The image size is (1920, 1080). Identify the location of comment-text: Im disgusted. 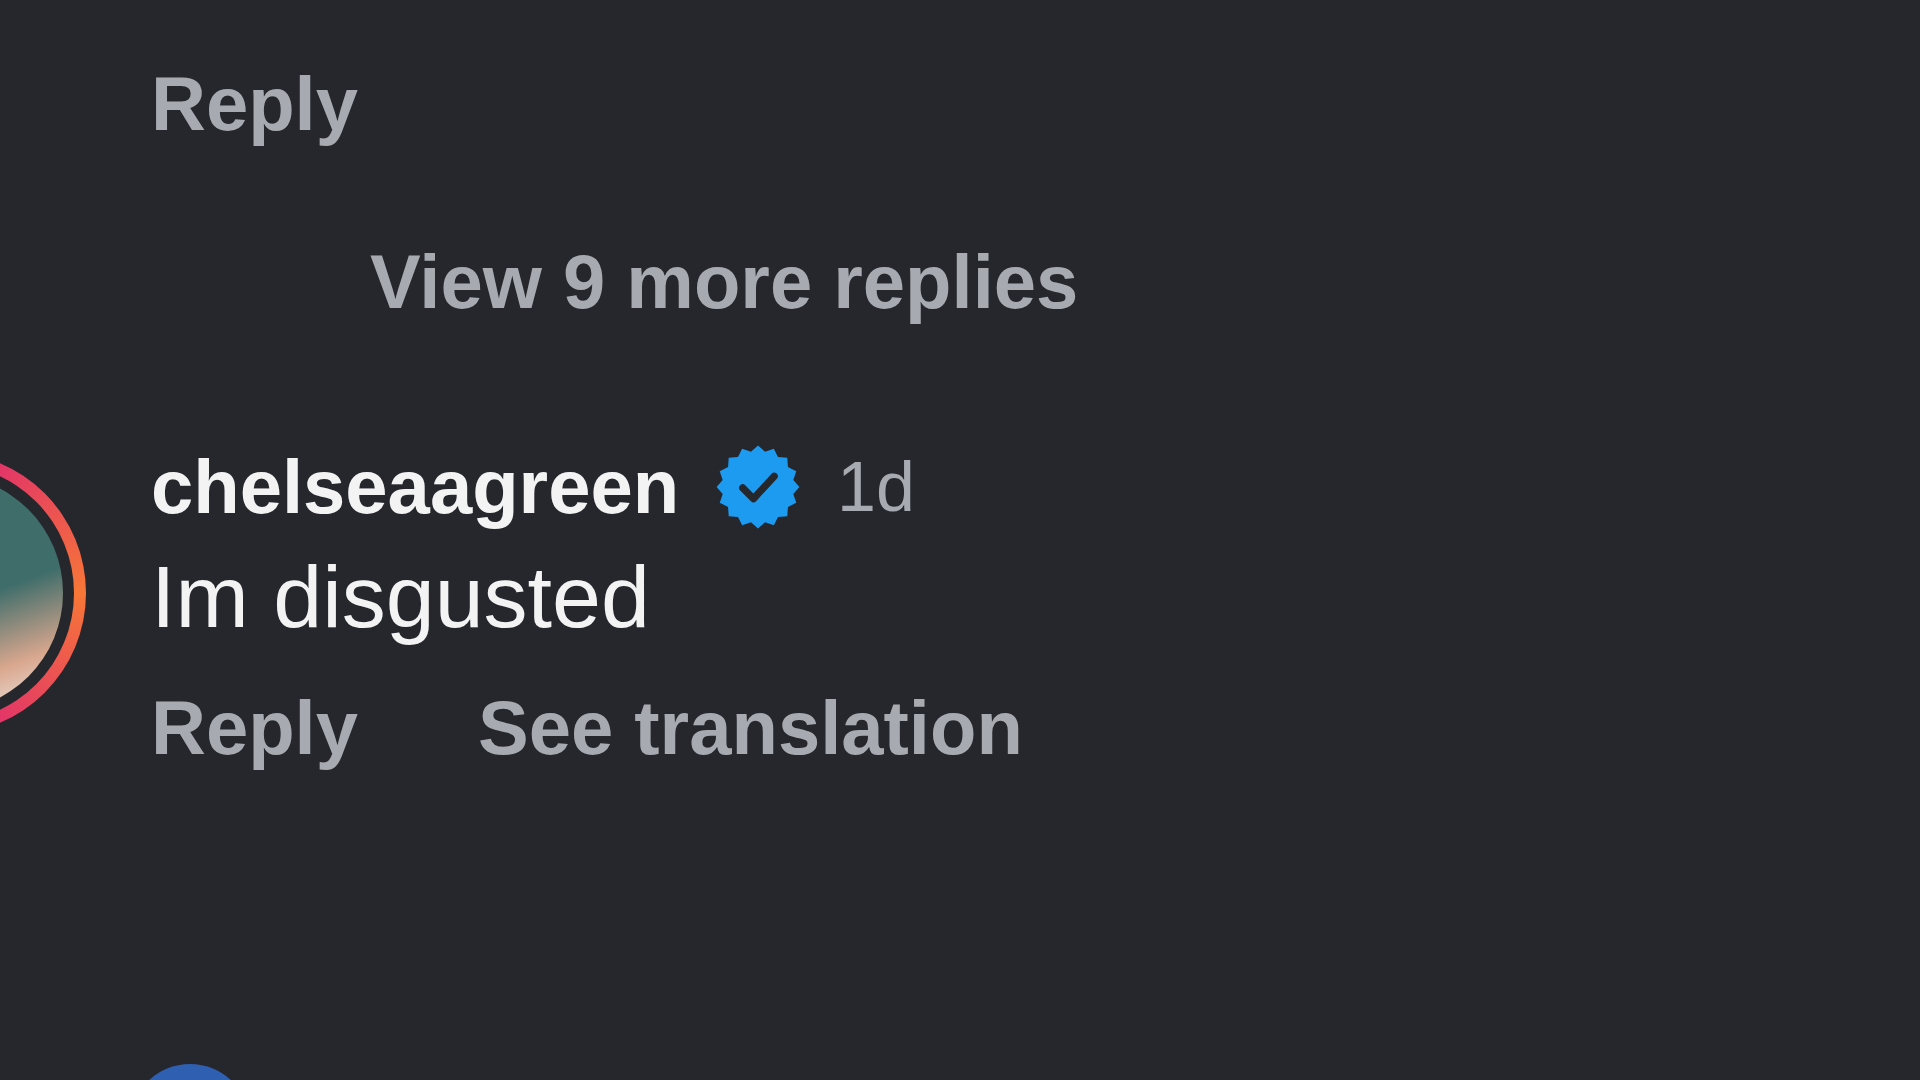
(401, 597).